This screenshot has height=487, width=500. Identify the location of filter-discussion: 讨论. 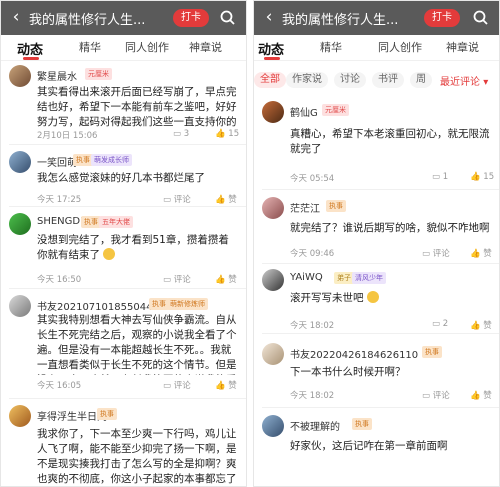
(350, 80).